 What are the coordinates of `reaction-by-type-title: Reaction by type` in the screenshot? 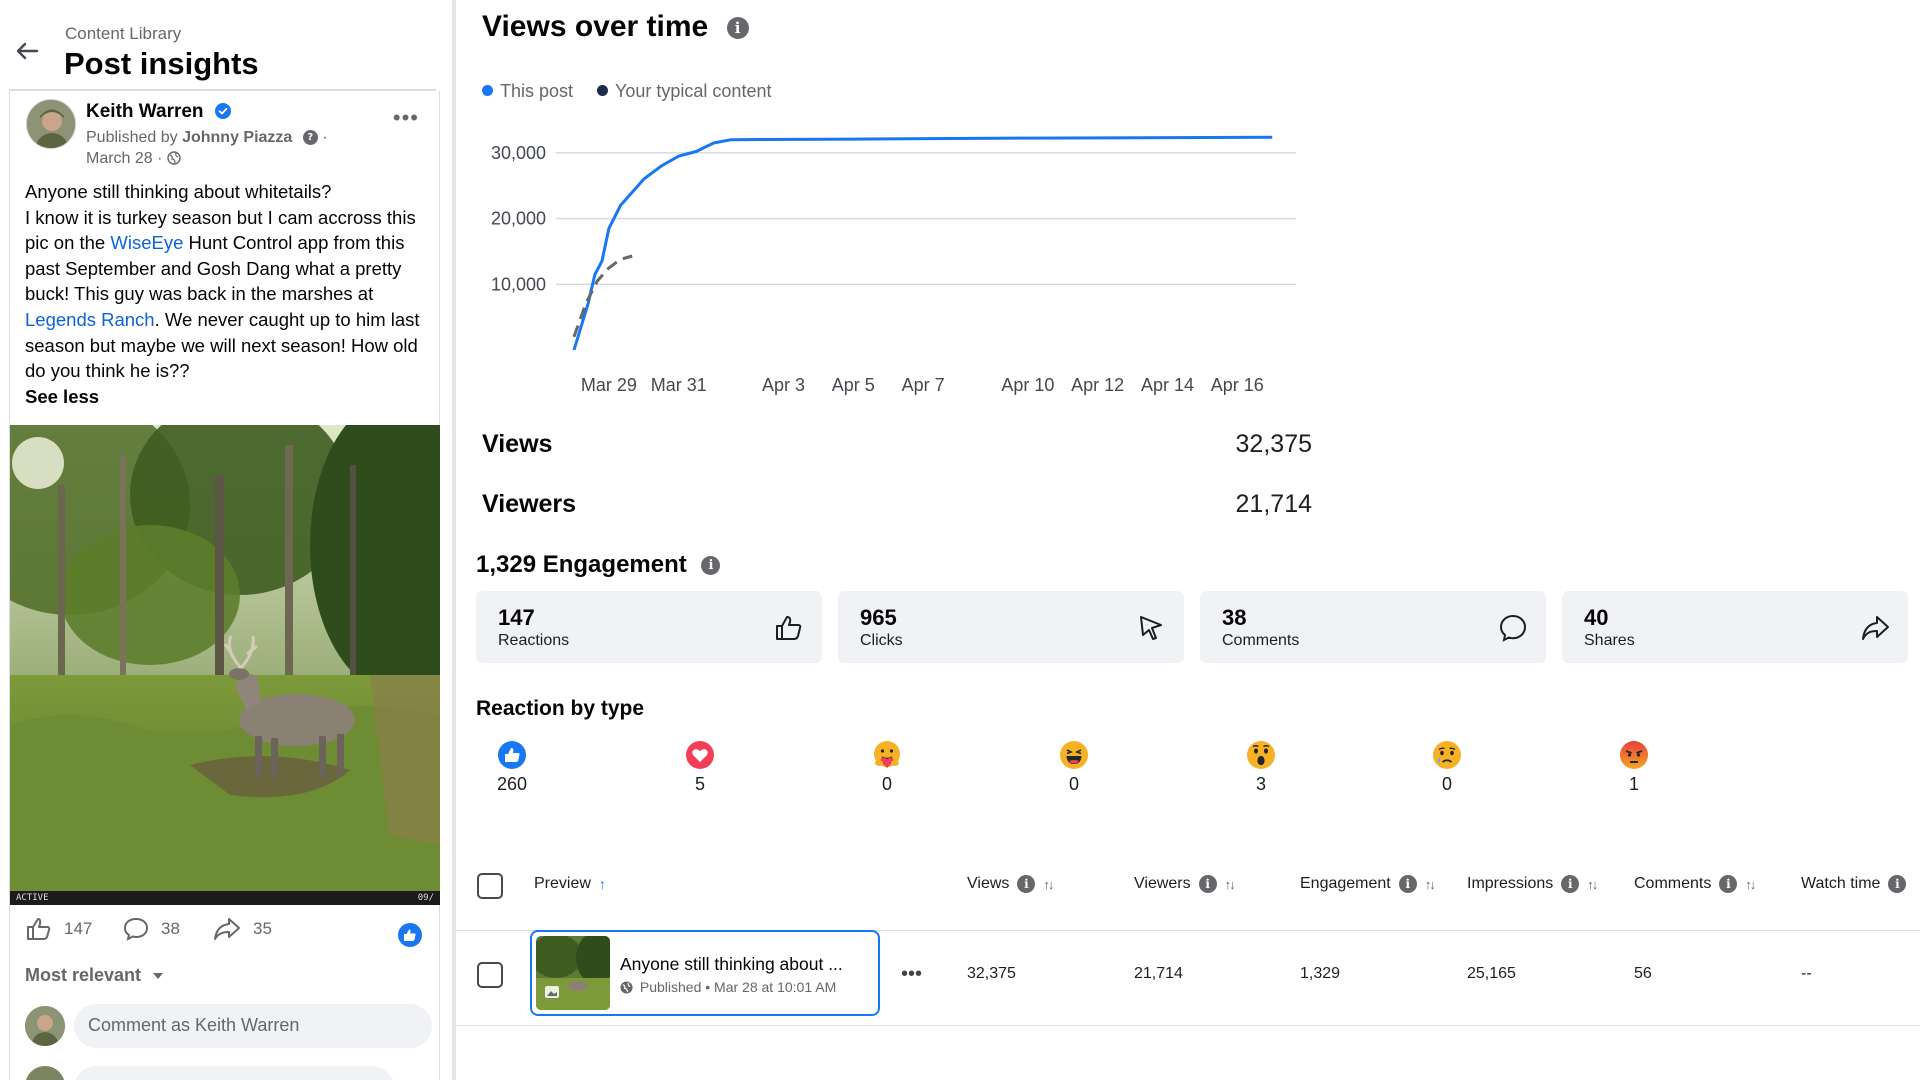 It's located at (560, 708).